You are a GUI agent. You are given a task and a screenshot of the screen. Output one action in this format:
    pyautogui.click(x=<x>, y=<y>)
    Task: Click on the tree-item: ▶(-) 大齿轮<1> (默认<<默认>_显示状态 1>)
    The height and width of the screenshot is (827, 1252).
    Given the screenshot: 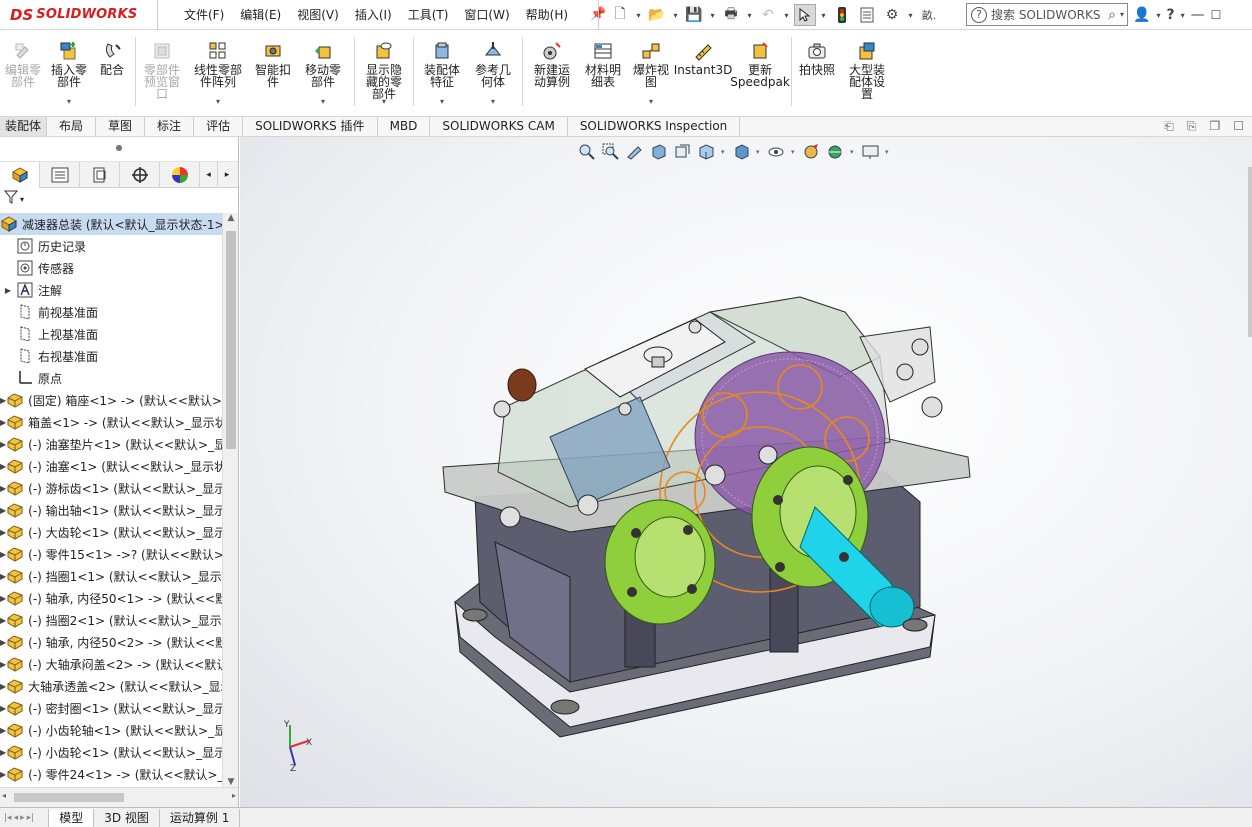 What is the action you would take?
    pyautogui.click(x=111, y=532)
    